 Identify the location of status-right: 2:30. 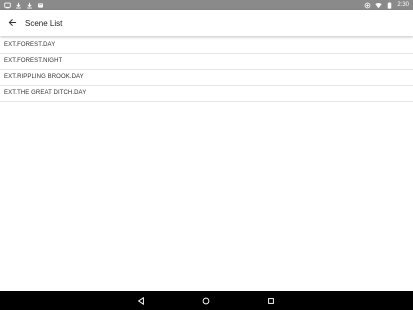
(386, 5).